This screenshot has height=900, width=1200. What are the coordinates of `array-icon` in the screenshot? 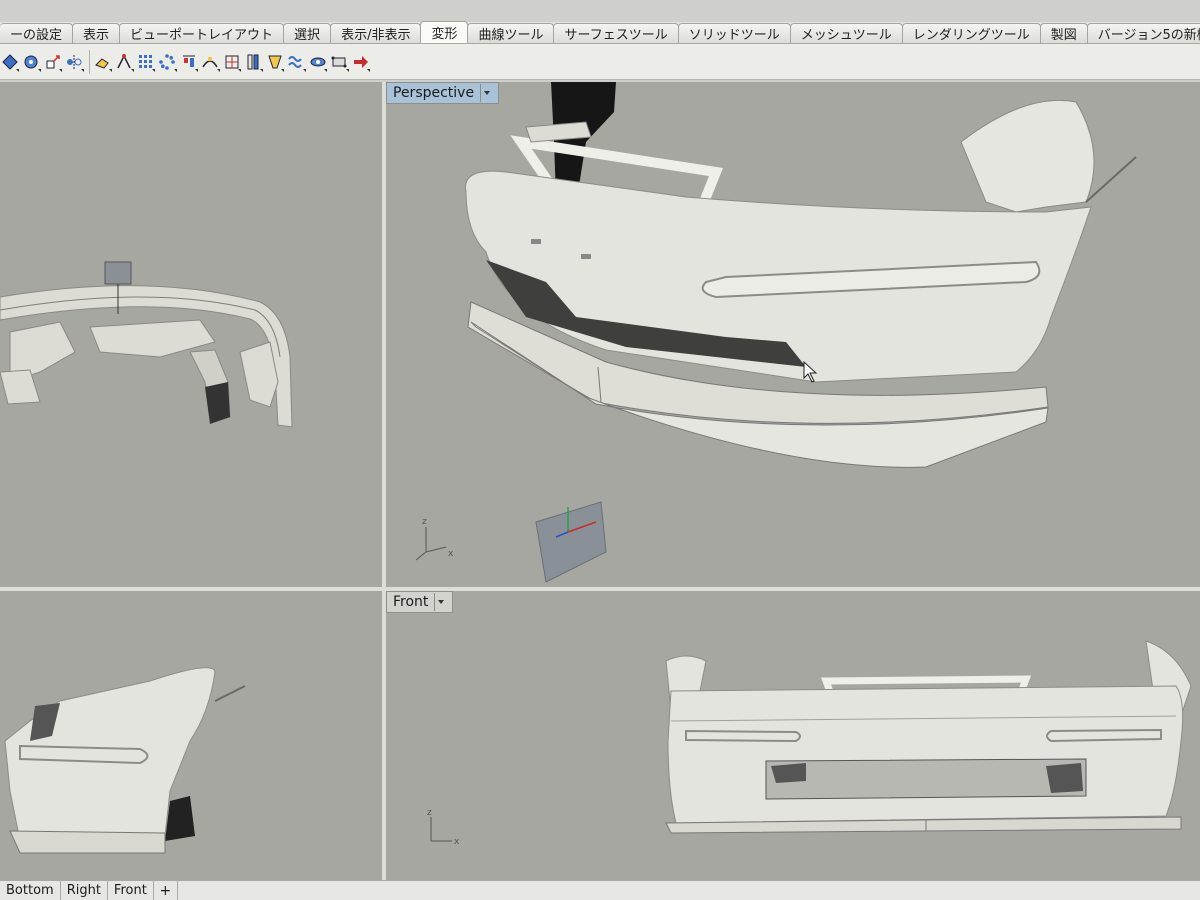 It's located at (145, 61).